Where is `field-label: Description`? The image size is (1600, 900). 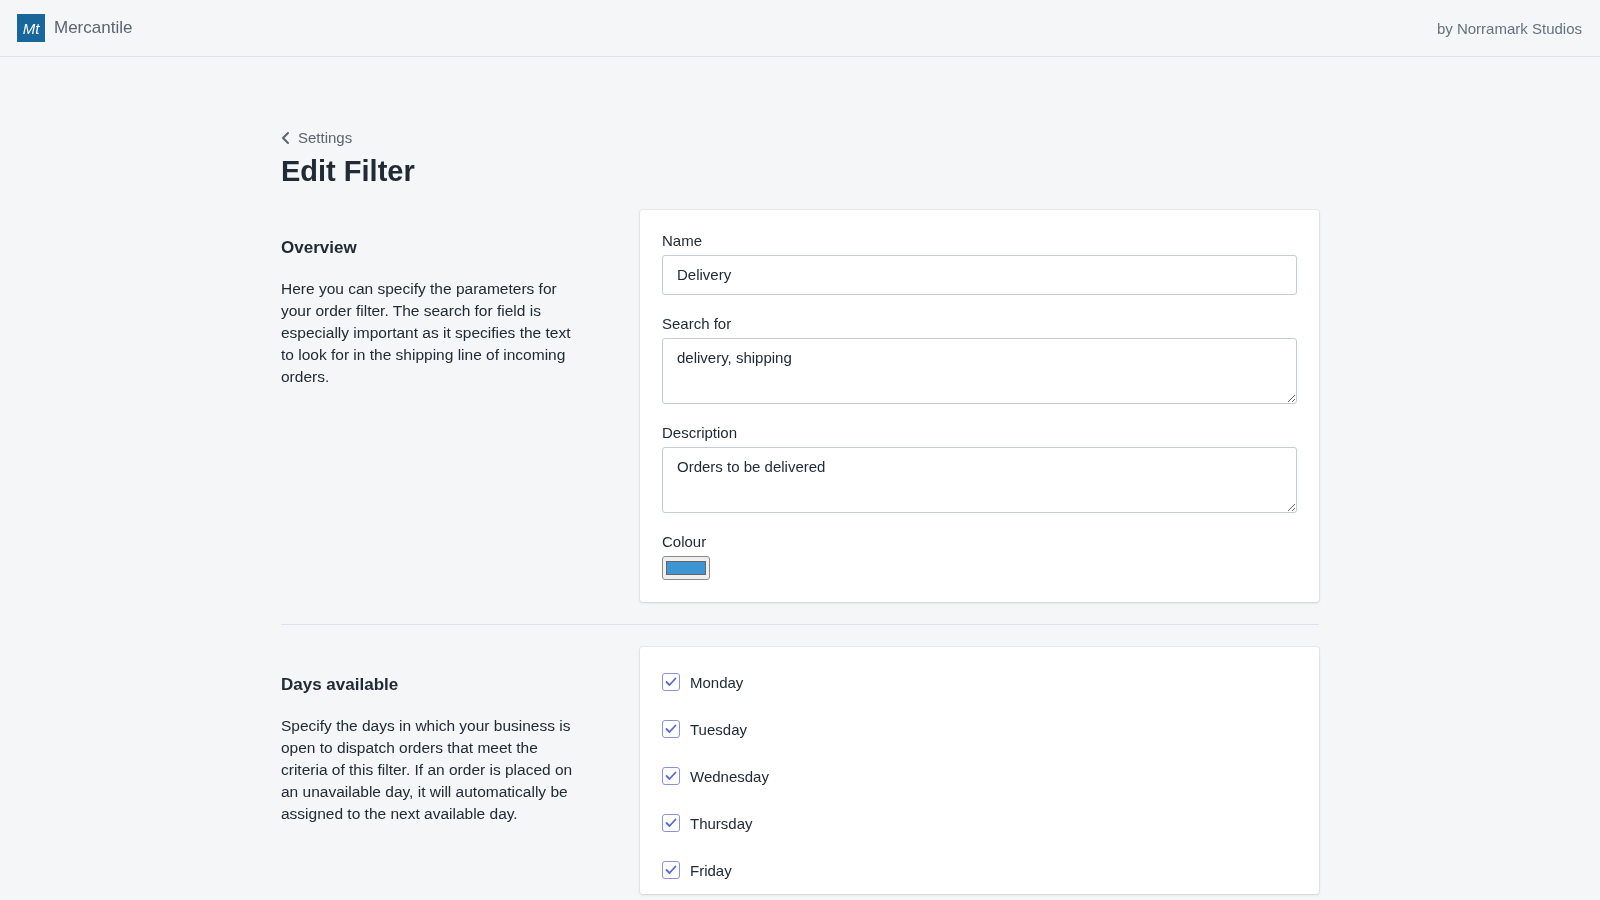
field-label: Description is located at coordinates (700, 432).